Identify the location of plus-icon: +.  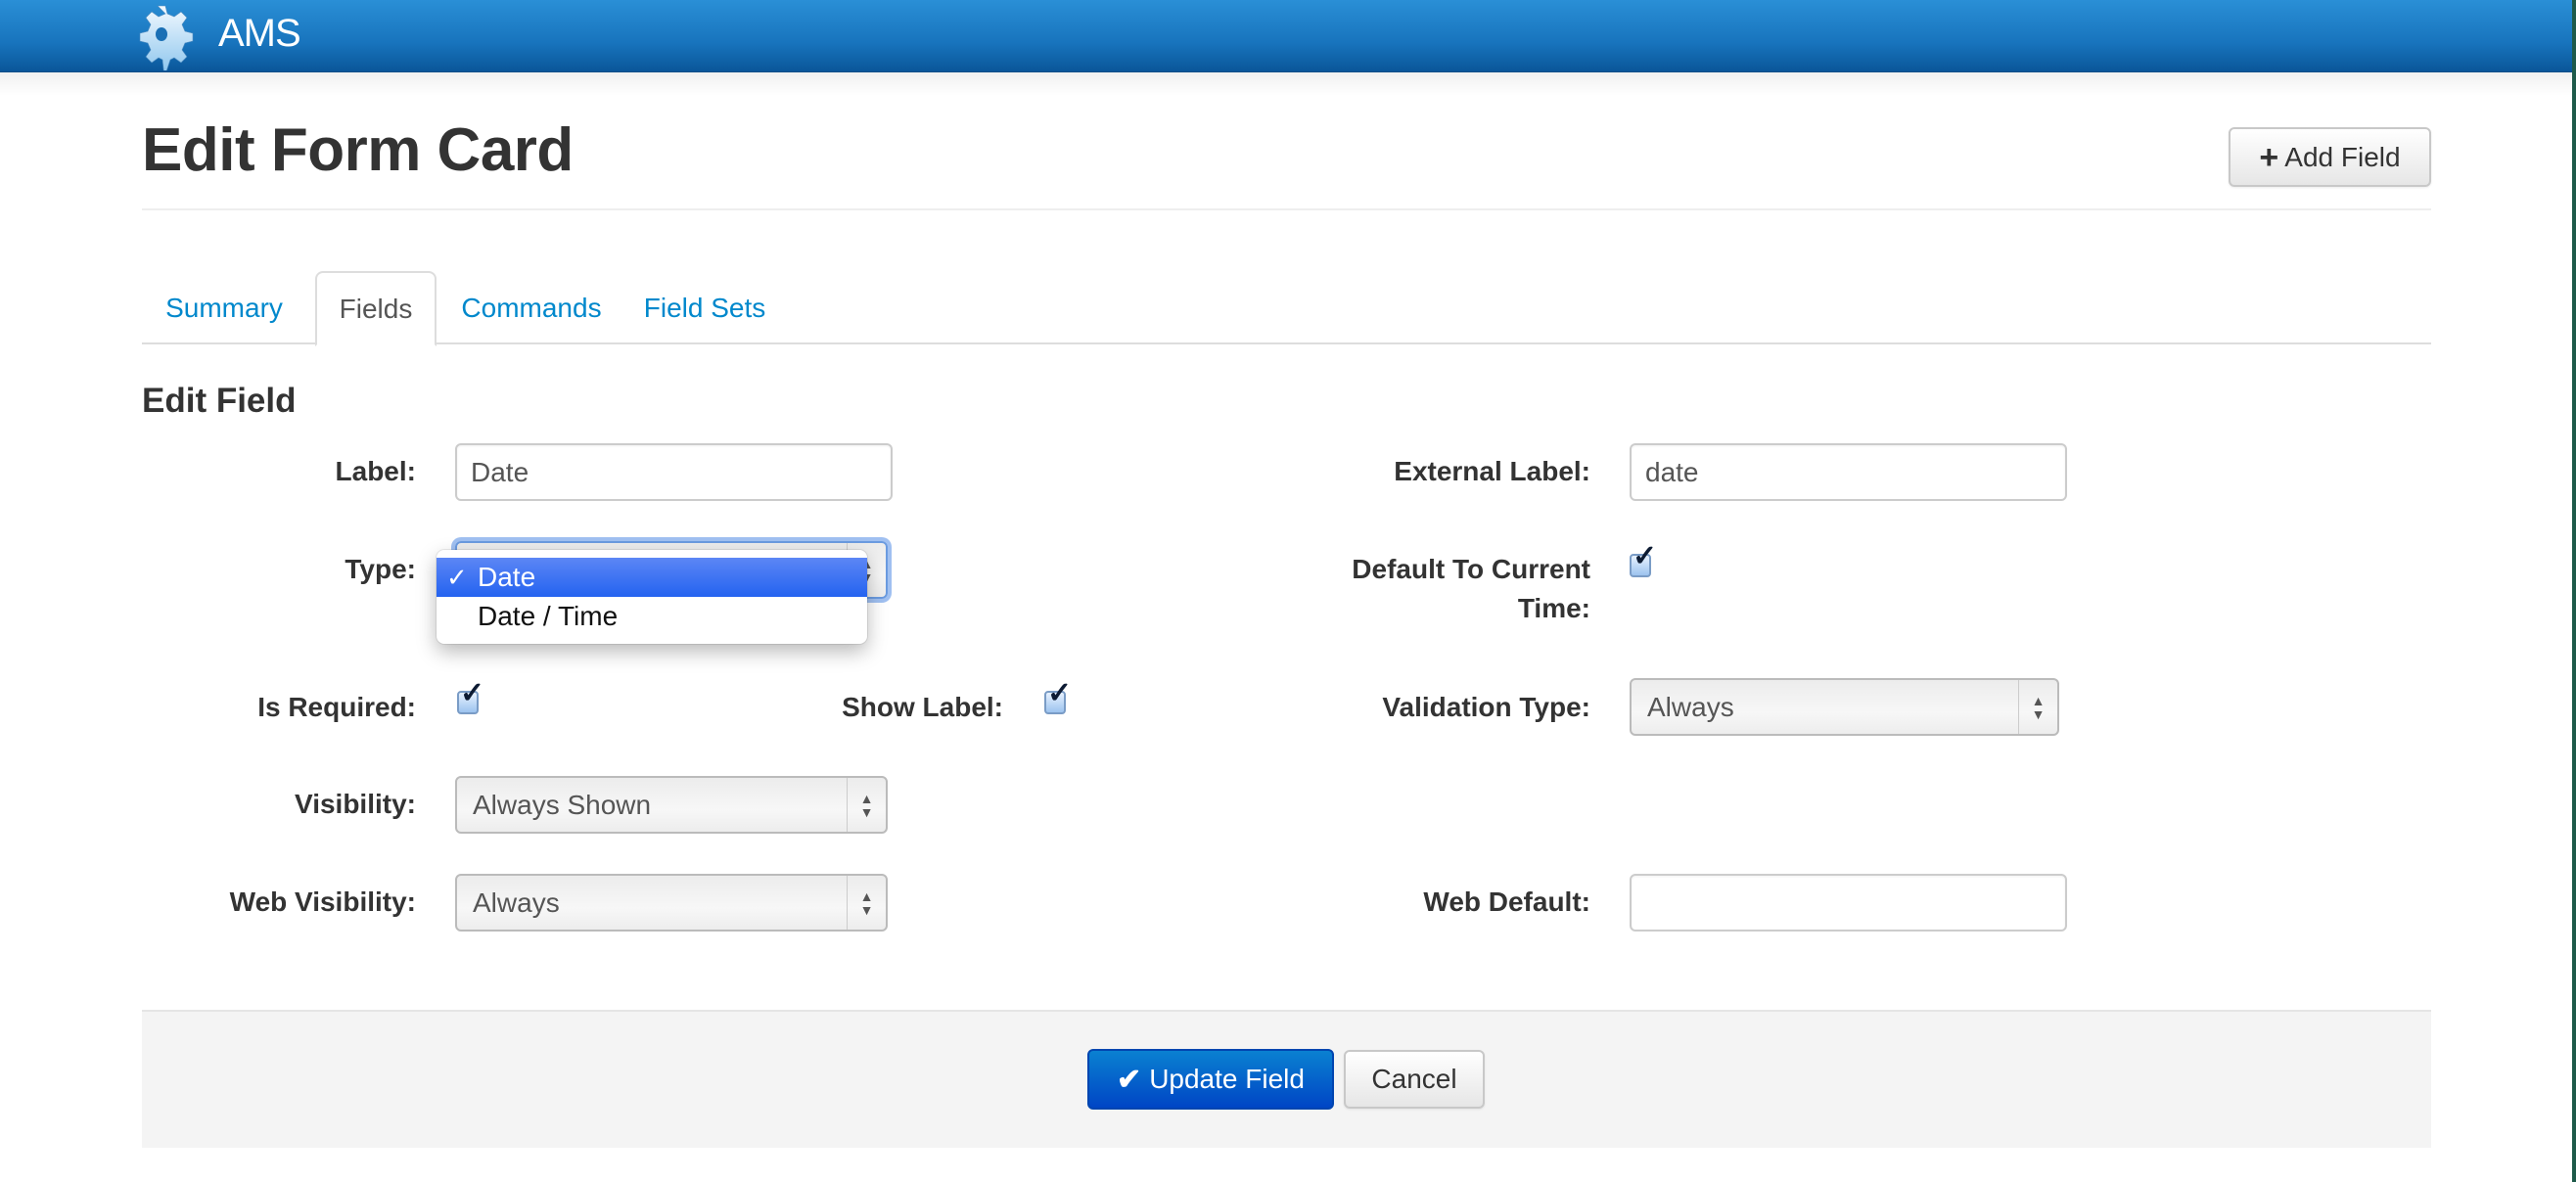
(2269, 157).